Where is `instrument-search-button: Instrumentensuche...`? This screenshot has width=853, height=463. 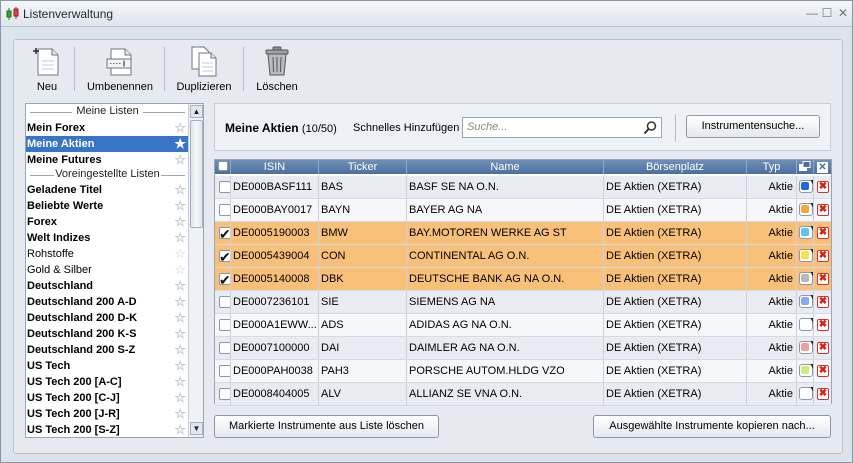
instrument-search-button: Instrumentensuche... is located at coordinates (753, 126).